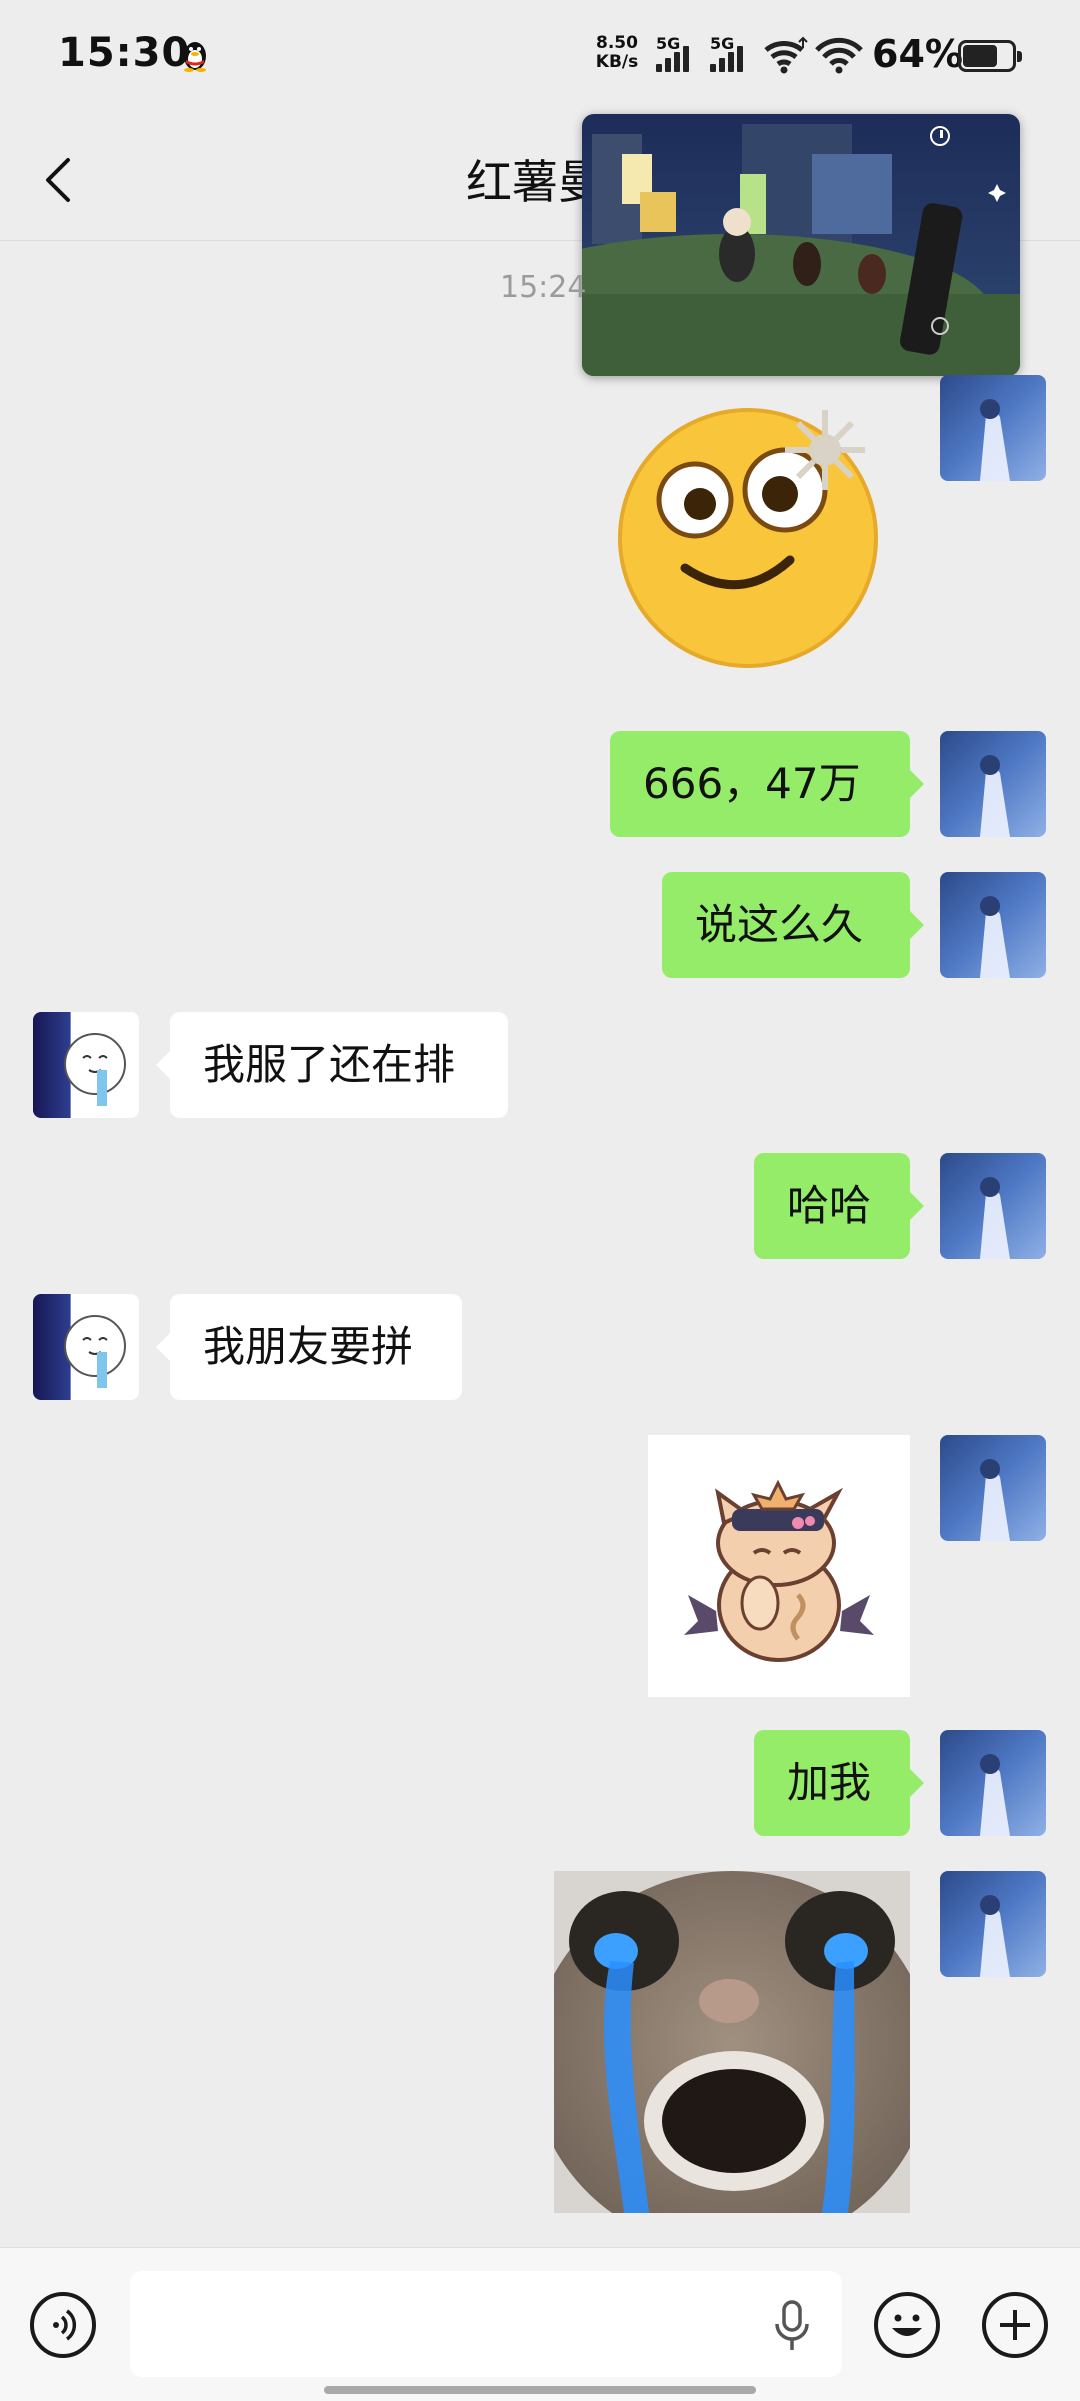 This screenshot has width=1080, height=2401. What do you see at coordinates (907, 2325) in the screenshot?
I see `emoji-icon` at bounding box center [907, 2325].